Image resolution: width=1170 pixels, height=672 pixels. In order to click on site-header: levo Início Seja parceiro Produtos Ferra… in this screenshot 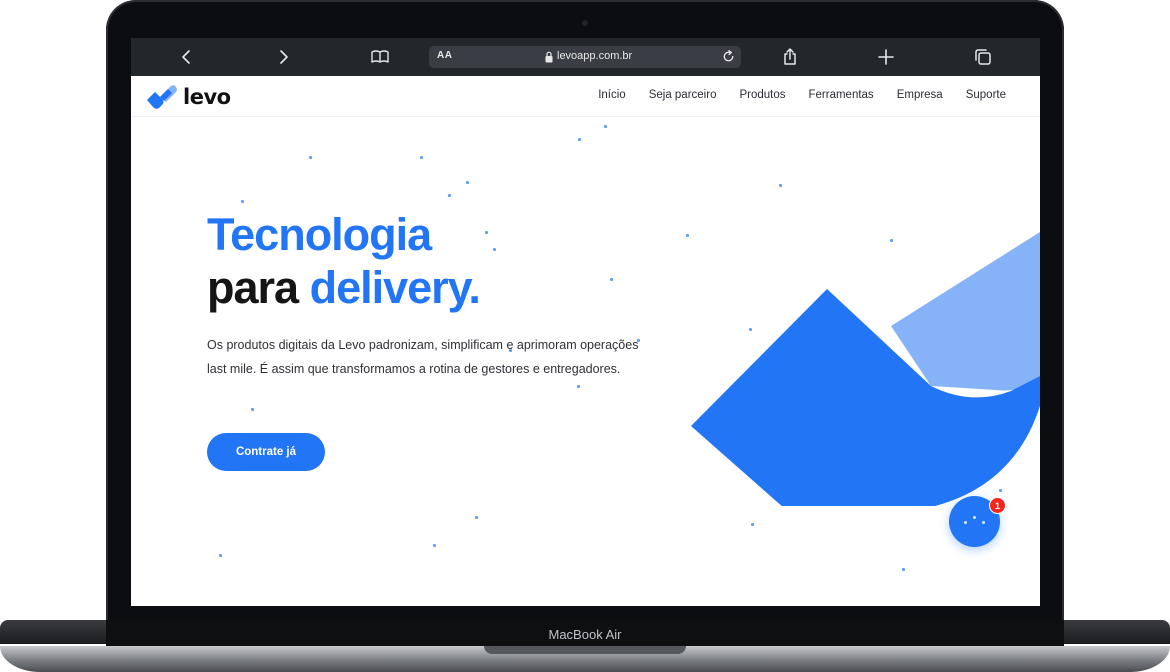, I will do `click(585, 96)`.